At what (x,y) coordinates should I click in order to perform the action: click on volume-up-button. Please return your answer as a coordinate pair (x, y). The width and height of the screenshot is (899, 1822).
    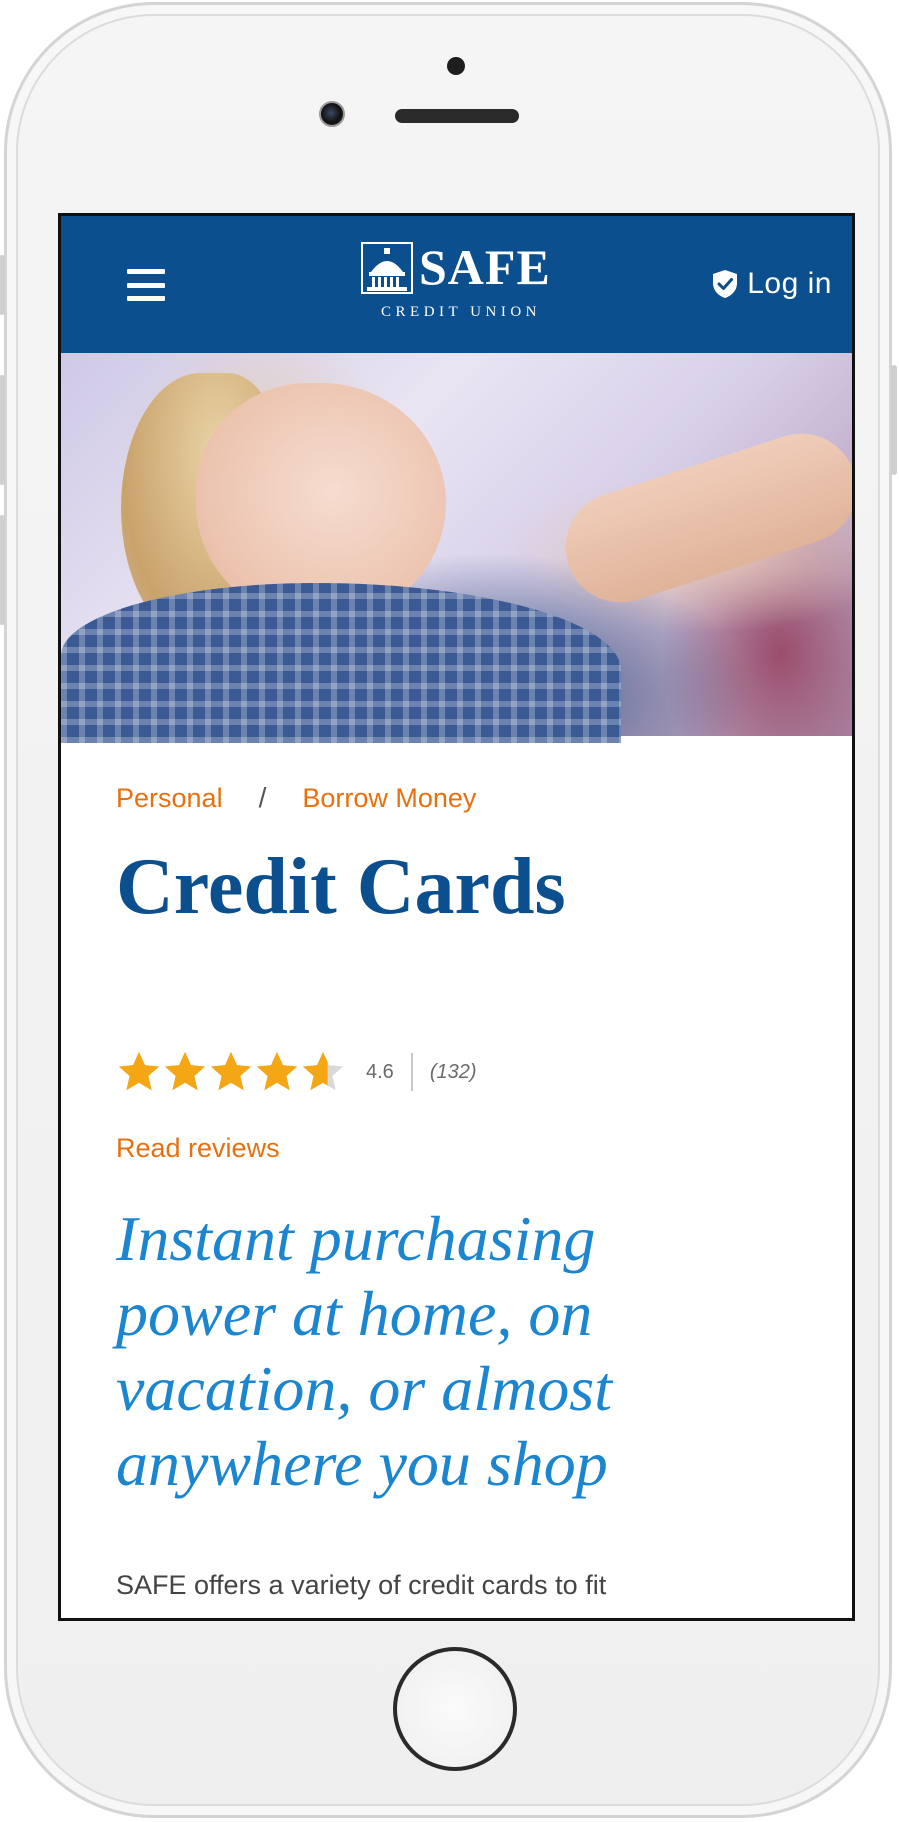
    Looking at the image, I should click on (2, 430).